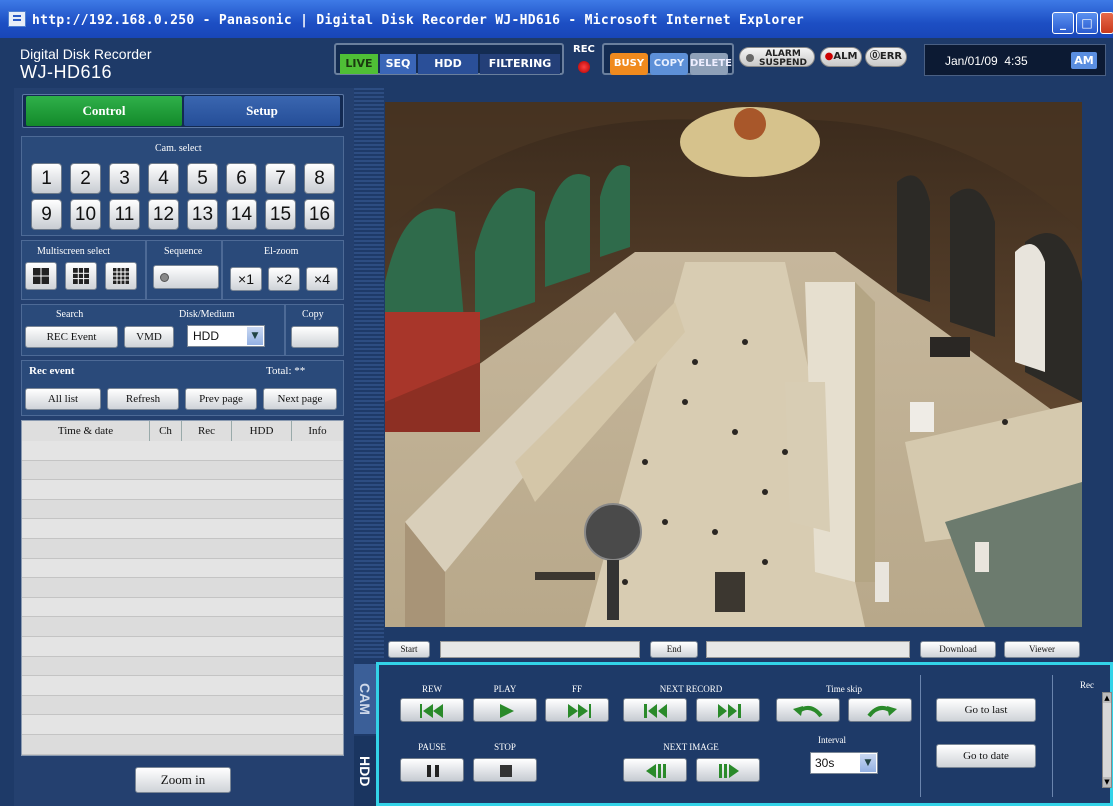  What do you see at coordinates (880, 710) in the screenshot?
I see `time-skip-forward-button` at bounding box center [880, 710].